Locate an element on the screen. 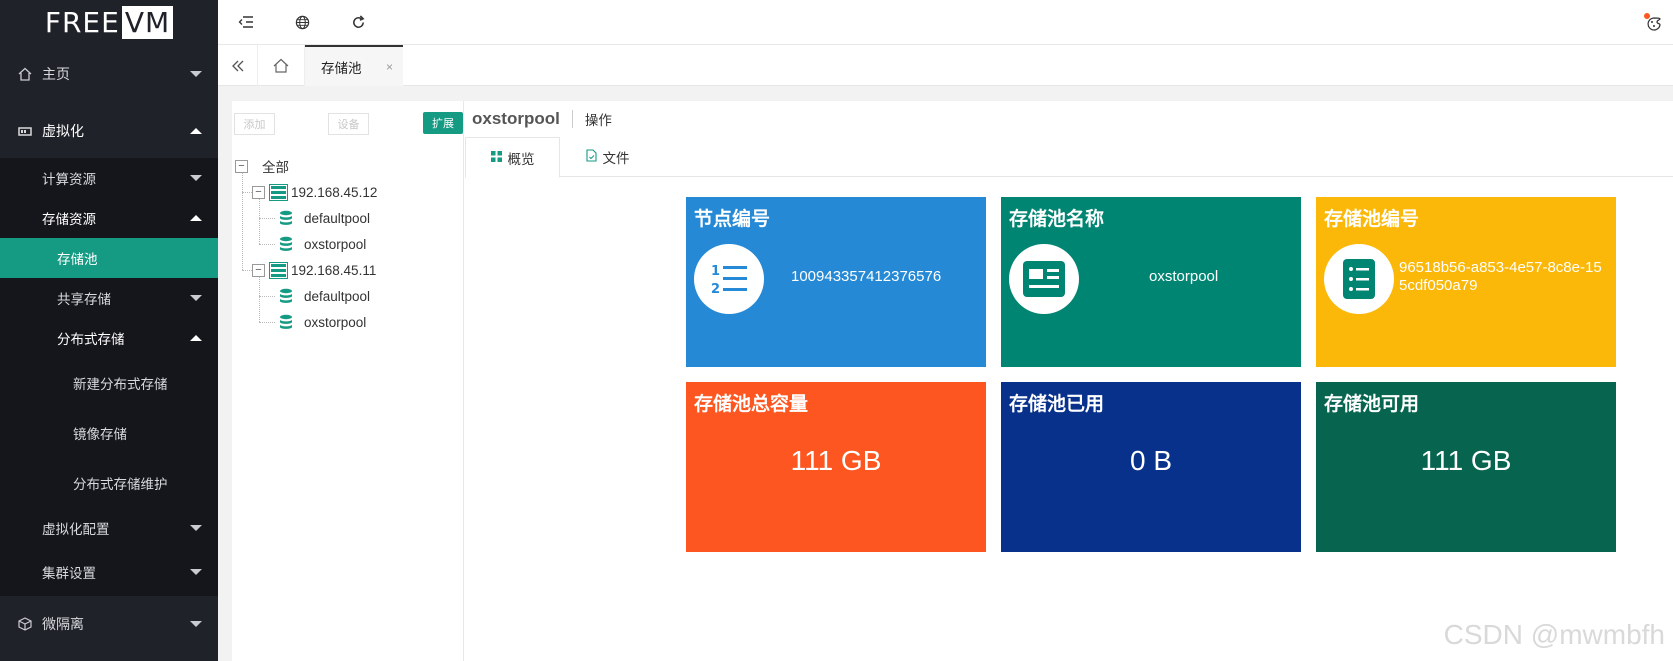 The image size is (1673, 661). tab-files: 文件 is located at coordinates (607, 157).